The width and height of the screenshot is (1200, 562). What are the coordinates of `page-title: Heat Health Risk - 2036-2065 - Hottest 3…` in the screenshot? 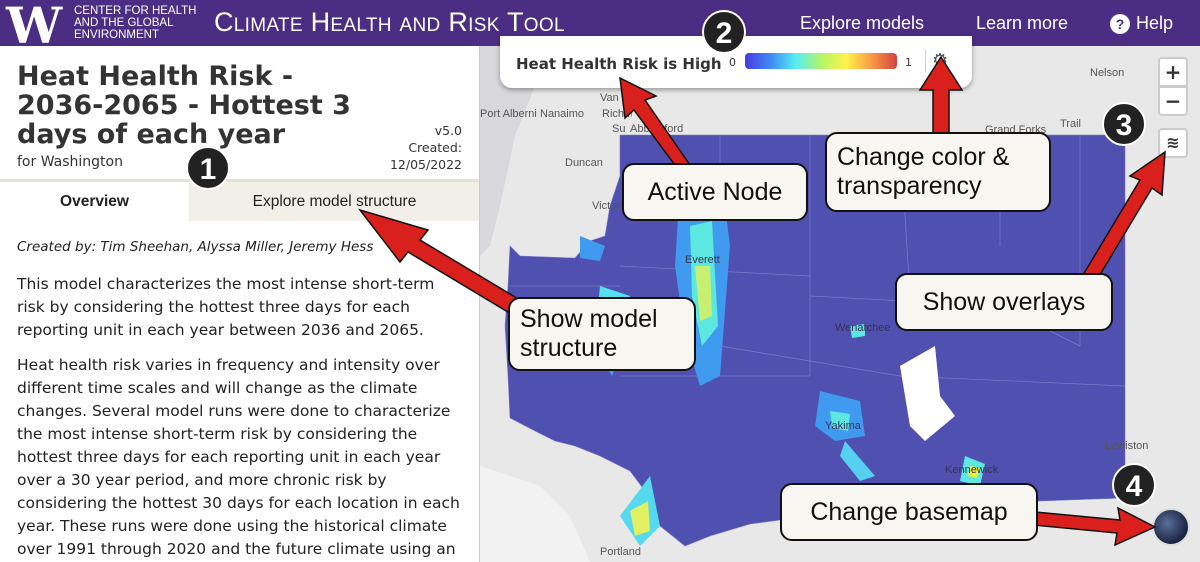 It's located at (184, 105).